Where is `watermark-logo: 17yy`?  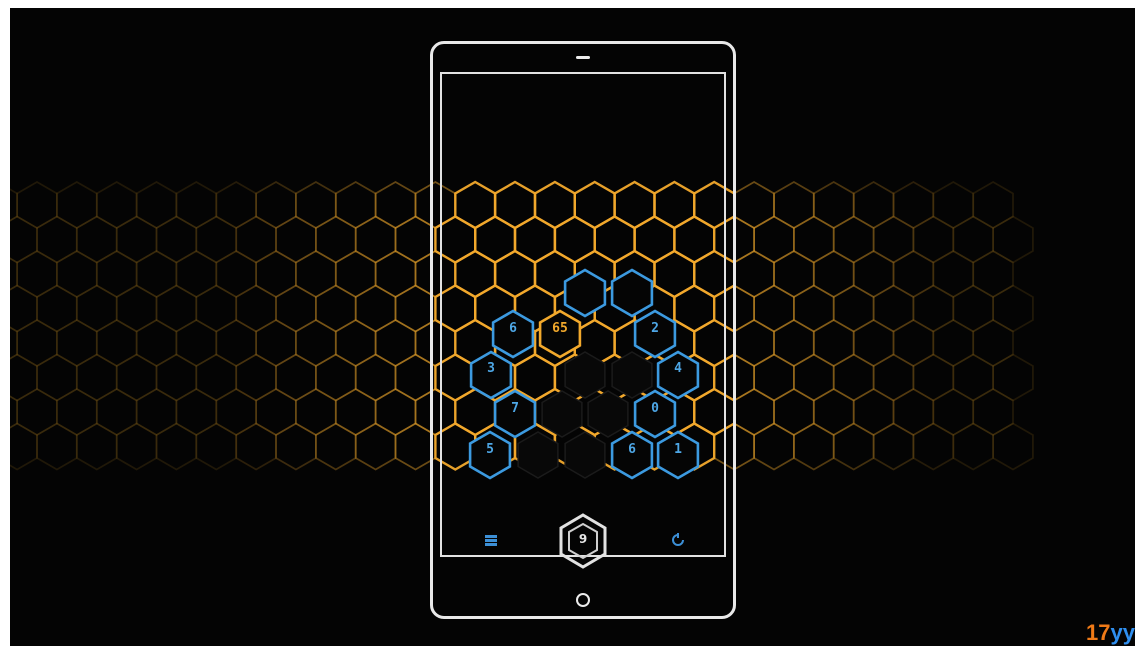
watermark-logo: 17yy is located at coordinates (1110, 632).